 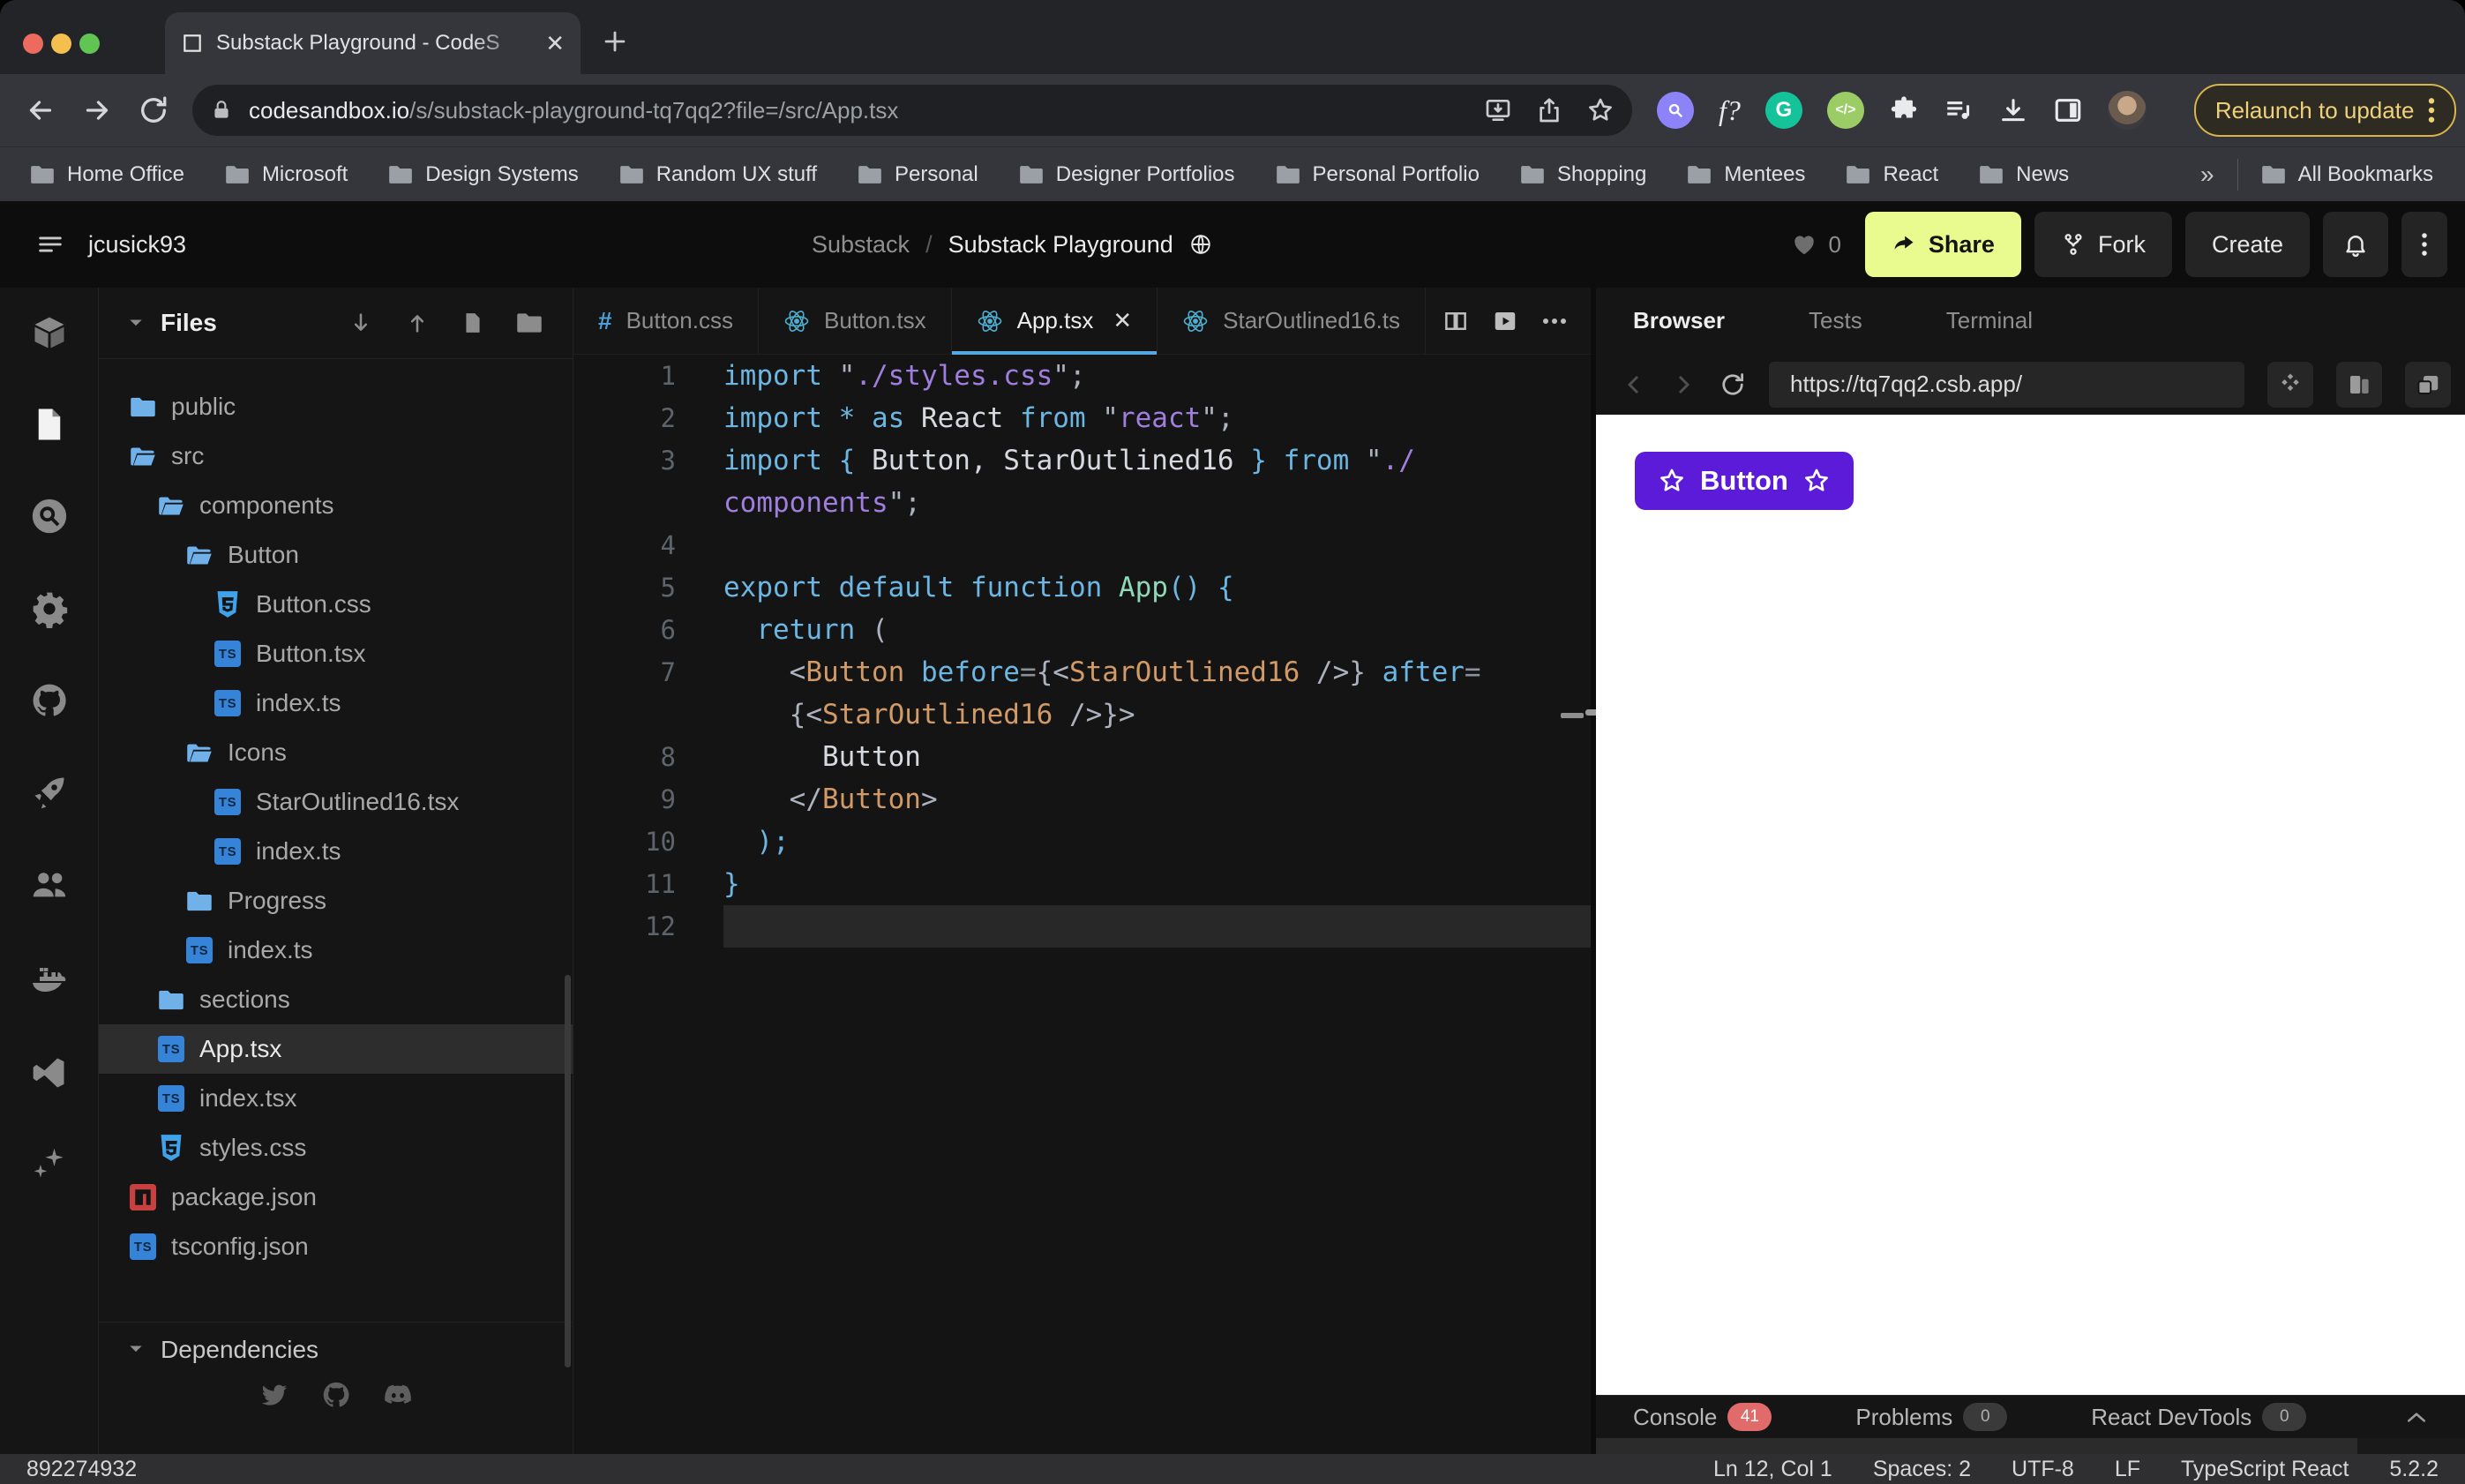 What do you see at coordinates (2127, 1469) in the screenshot?
I see `status-item: LF` at bounding box center [2127, 1469].